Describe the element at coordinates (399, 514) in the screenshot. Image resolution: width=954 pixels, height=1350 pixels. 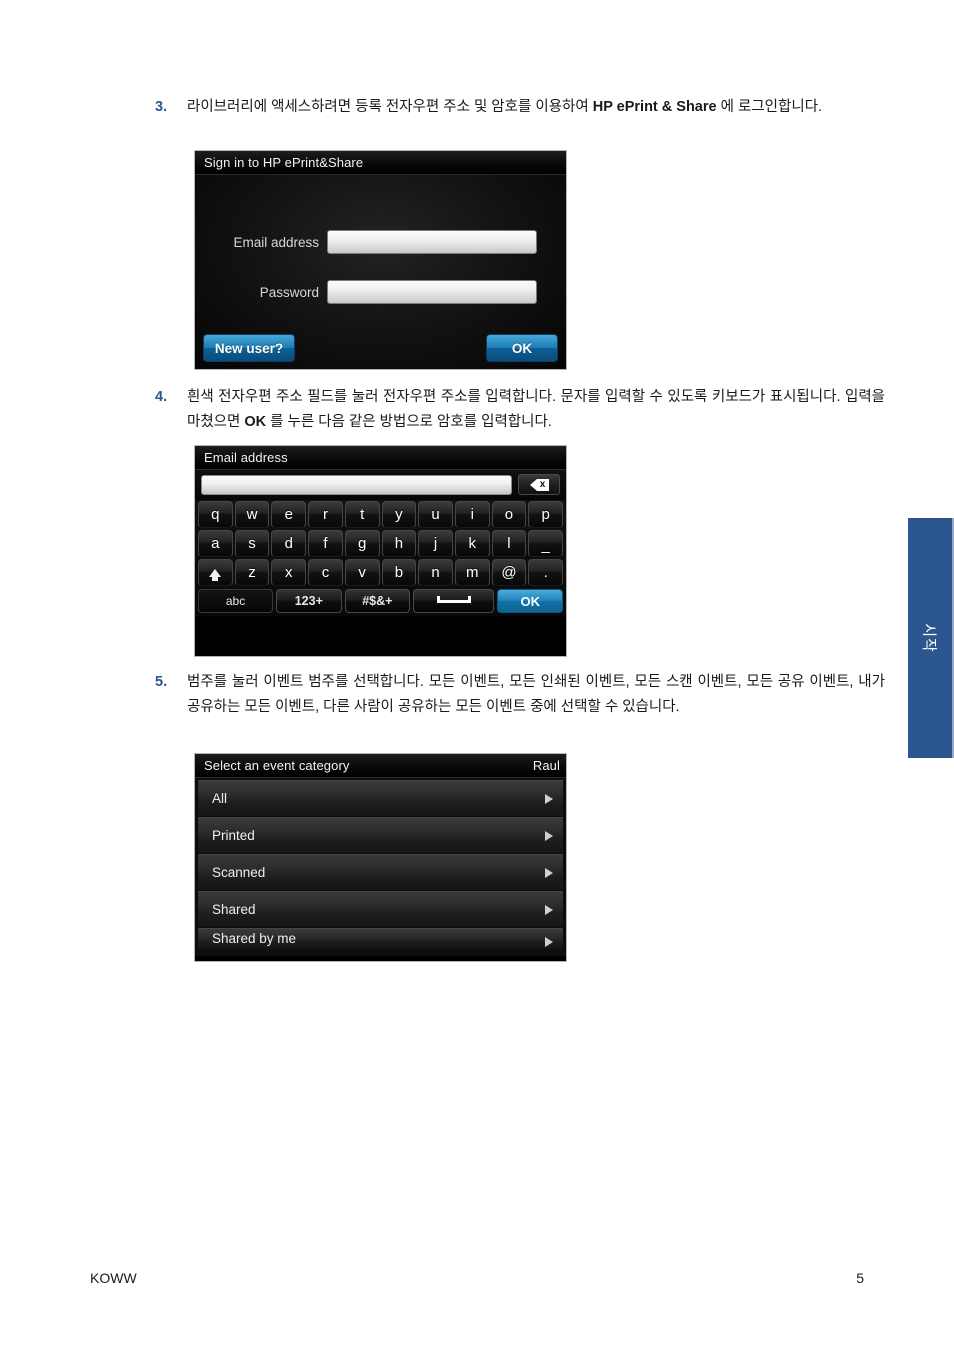
I see `key-y: y` at that location.